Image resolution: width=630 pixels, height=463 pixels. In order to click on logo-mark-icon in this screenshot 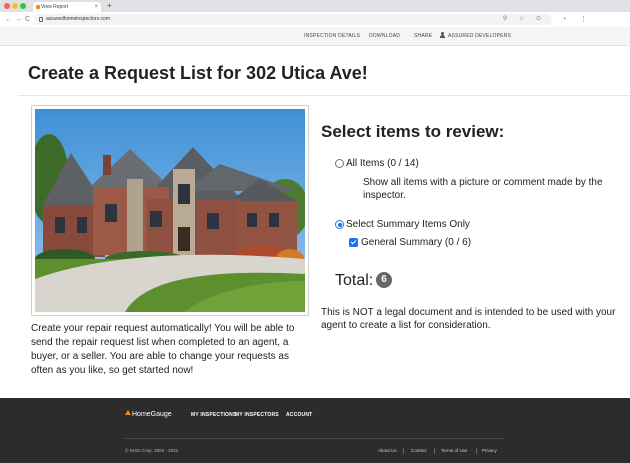, I will do `click(128, 413)`.